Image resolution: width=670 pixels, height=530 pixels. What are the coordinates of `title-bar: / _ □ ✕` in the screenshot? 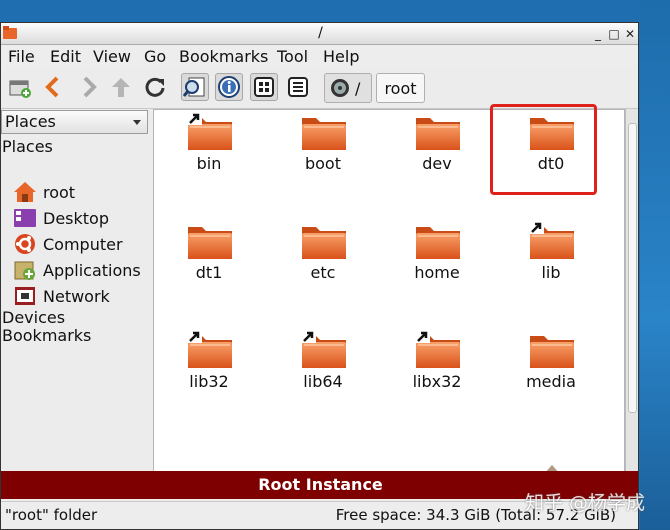 It's located at (319, 34).